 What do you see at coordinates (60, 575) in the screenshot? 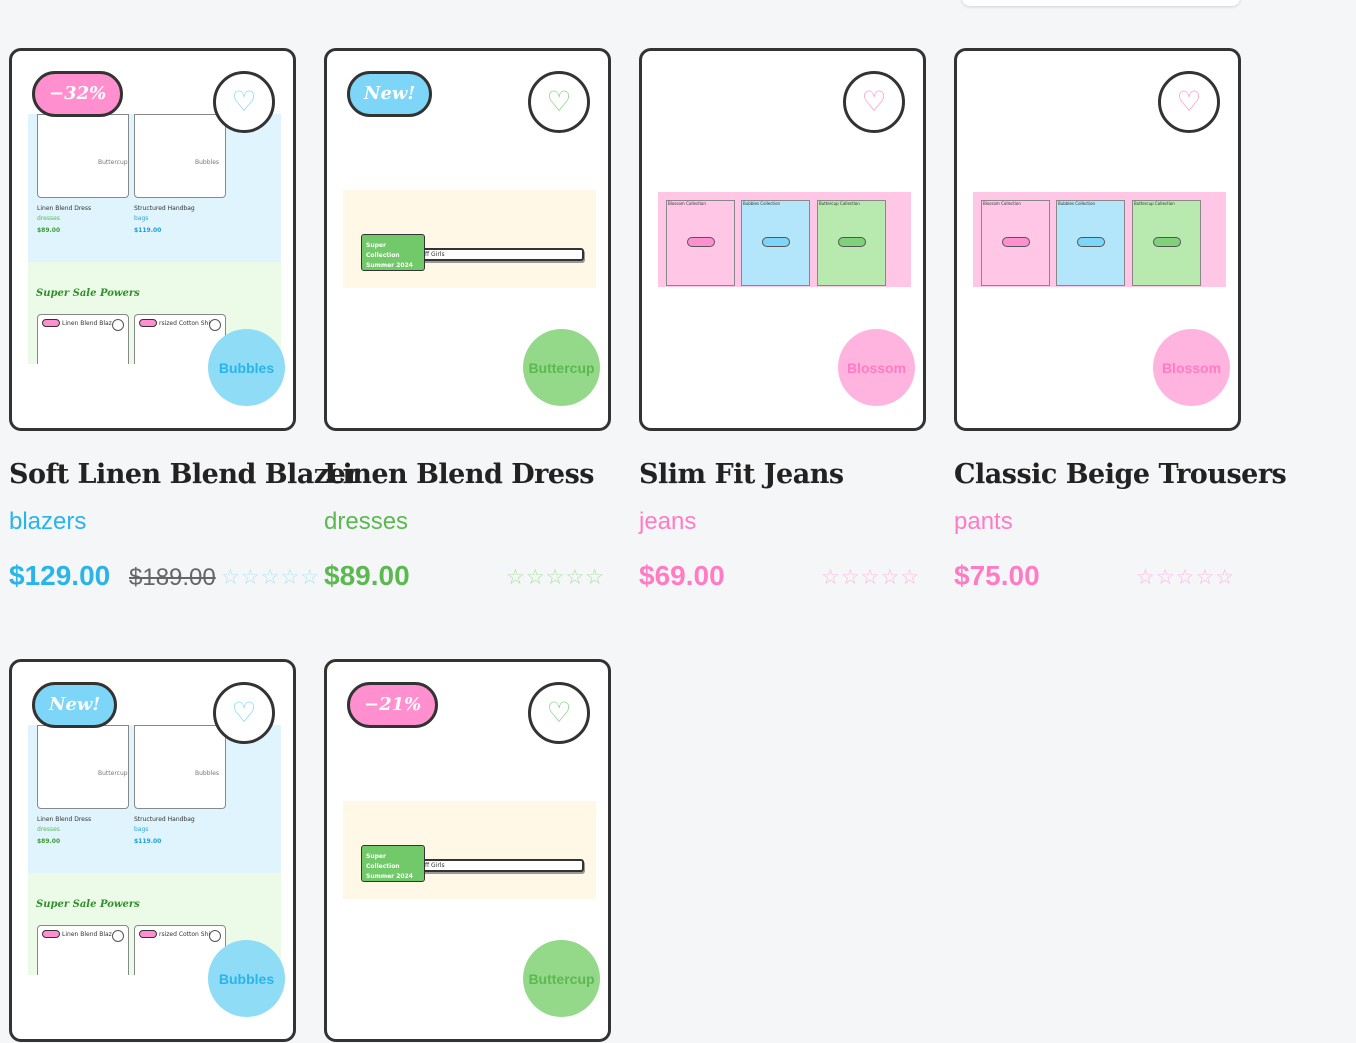
I see `product-price: $129.00` at bounding box center [60, 575].